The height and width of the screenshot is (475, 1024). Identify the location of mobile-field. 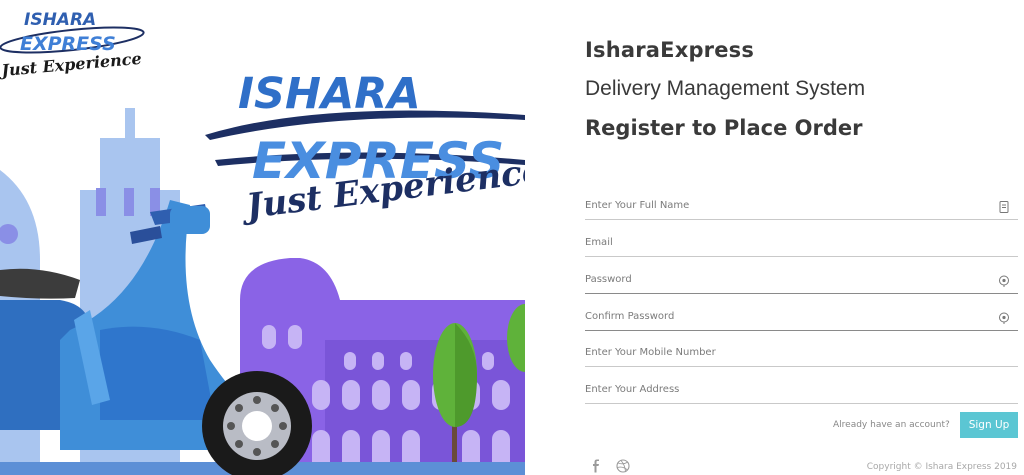
(801, 354).